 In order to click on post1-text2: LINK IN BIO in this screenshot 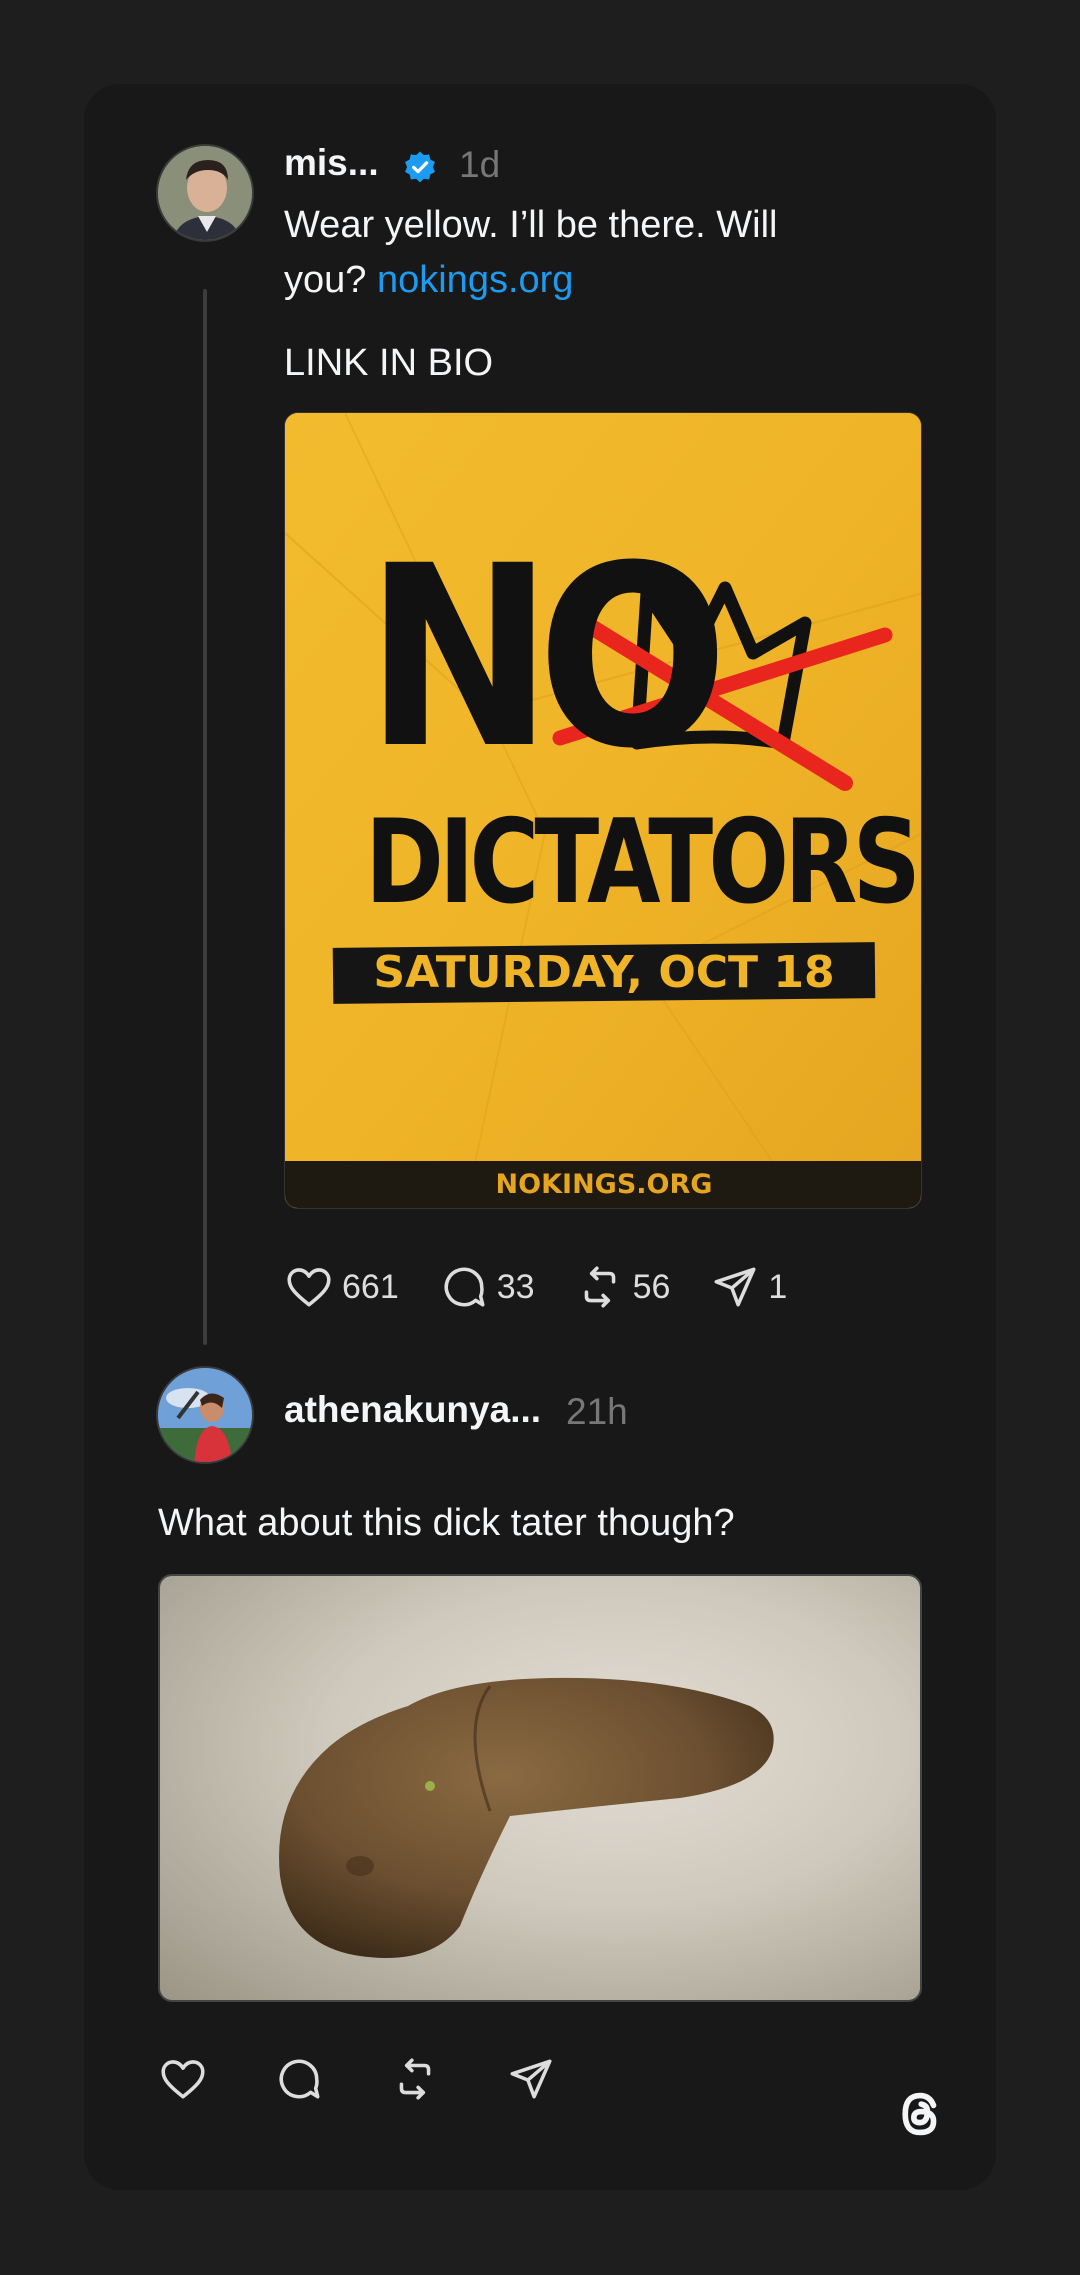, I will do `click(389, 363)`.